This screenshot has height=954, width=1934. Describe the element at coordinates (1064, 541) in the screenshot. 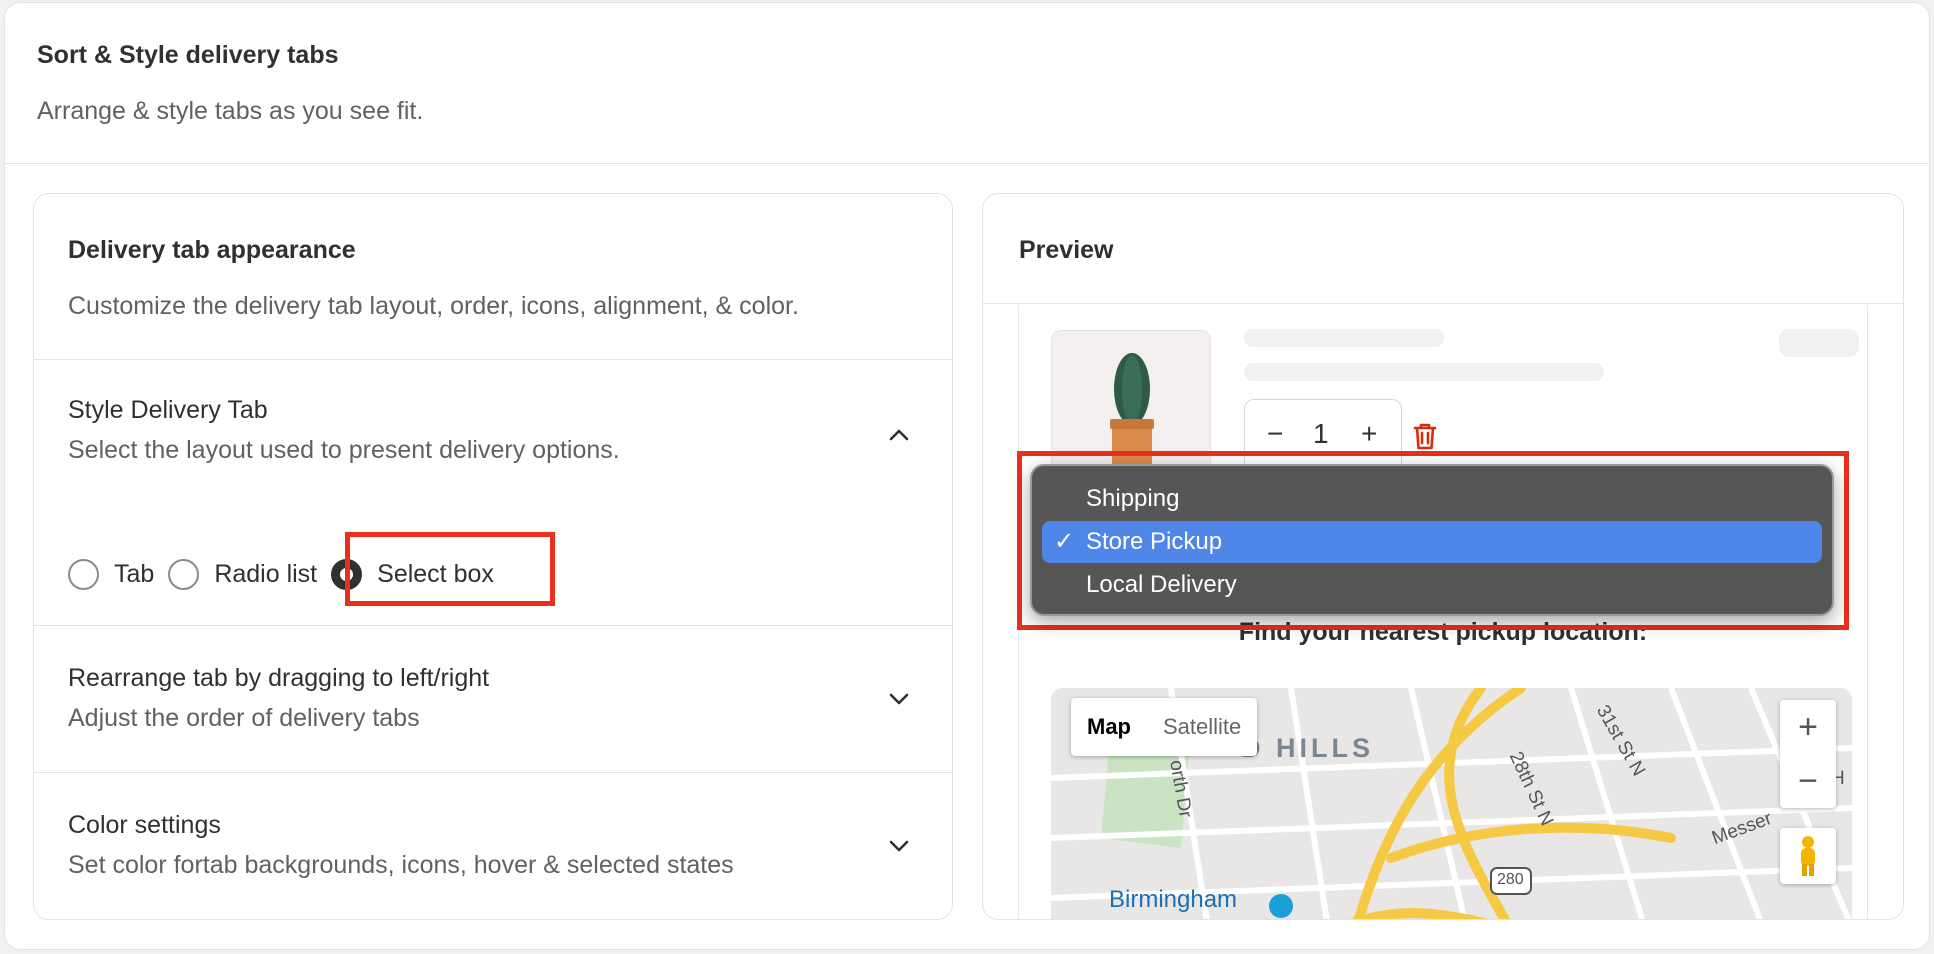

I see `check-icon: ✓` at that location.